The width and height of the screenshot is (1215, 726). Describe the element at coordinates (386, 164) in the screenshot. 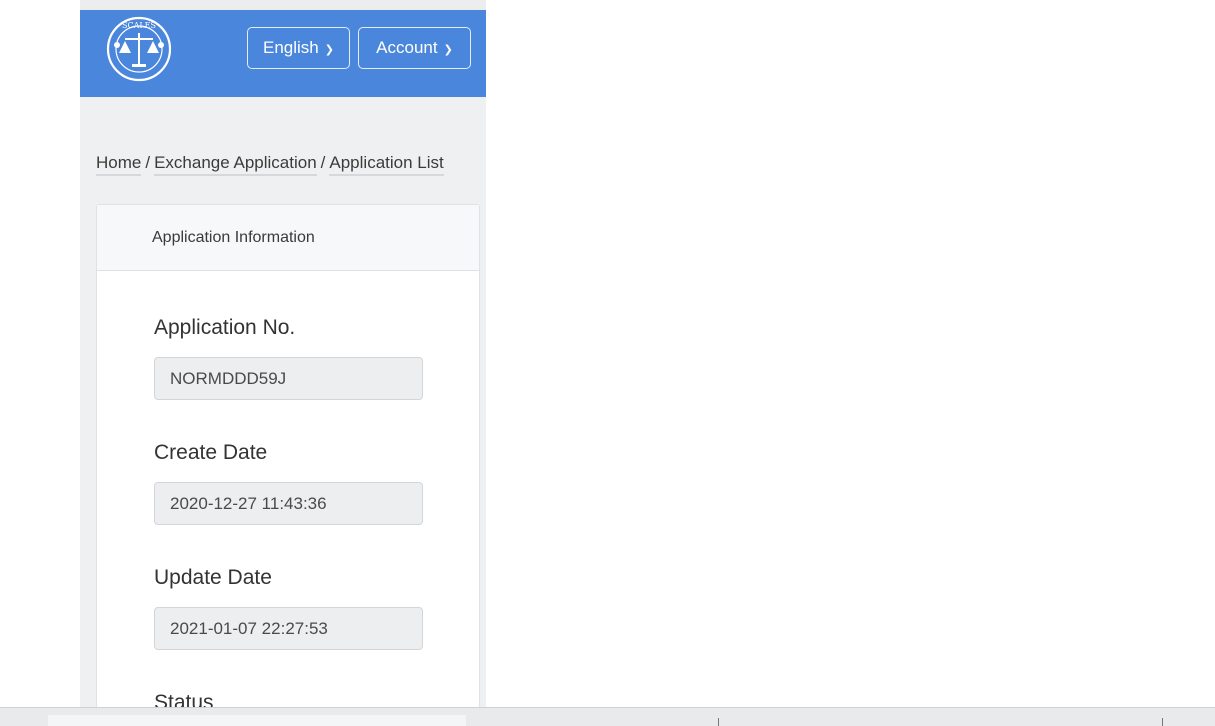

I see `breadcrumb-application-list: Application List` at that location.